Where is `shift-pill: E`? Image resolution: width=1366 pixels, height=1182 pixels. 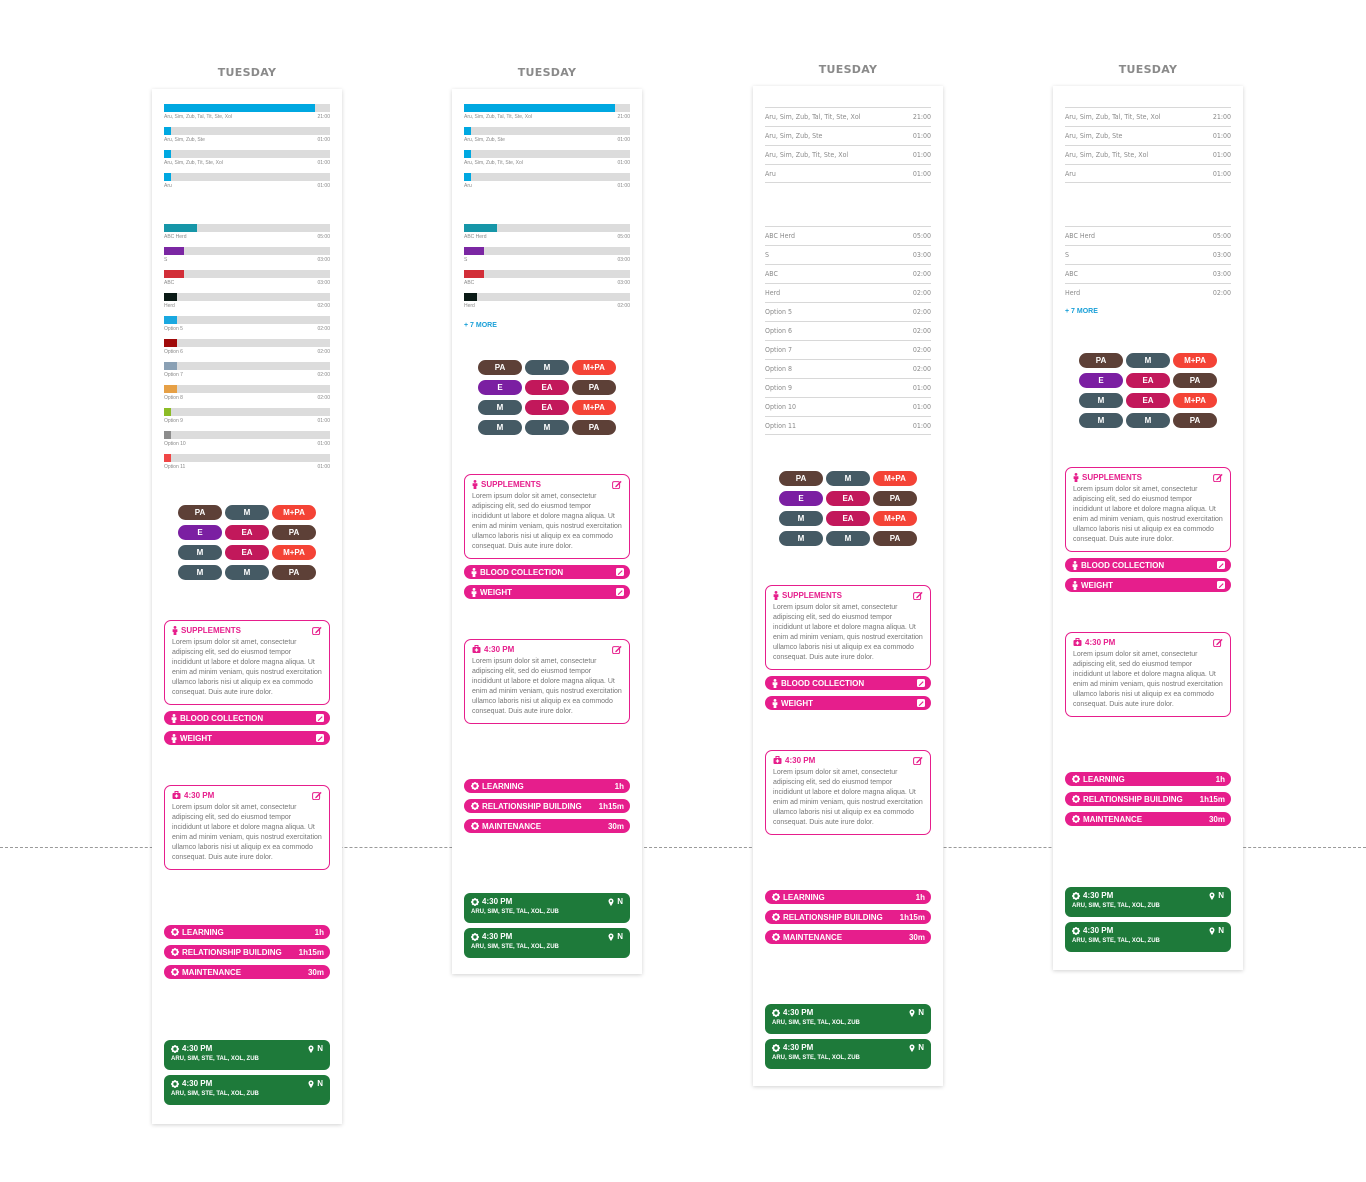
shift-pill: E is located at coordinates (1101, 380).